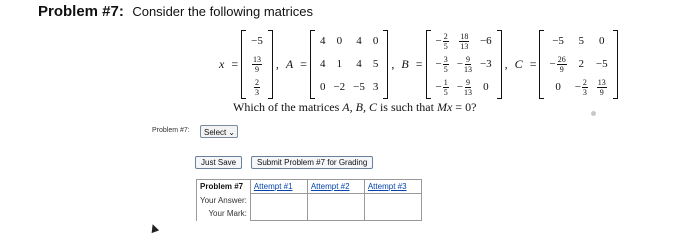 The height and width of the screenshot is (241, 700). I want to click on matrix-entry: −2, so click(339, 87).